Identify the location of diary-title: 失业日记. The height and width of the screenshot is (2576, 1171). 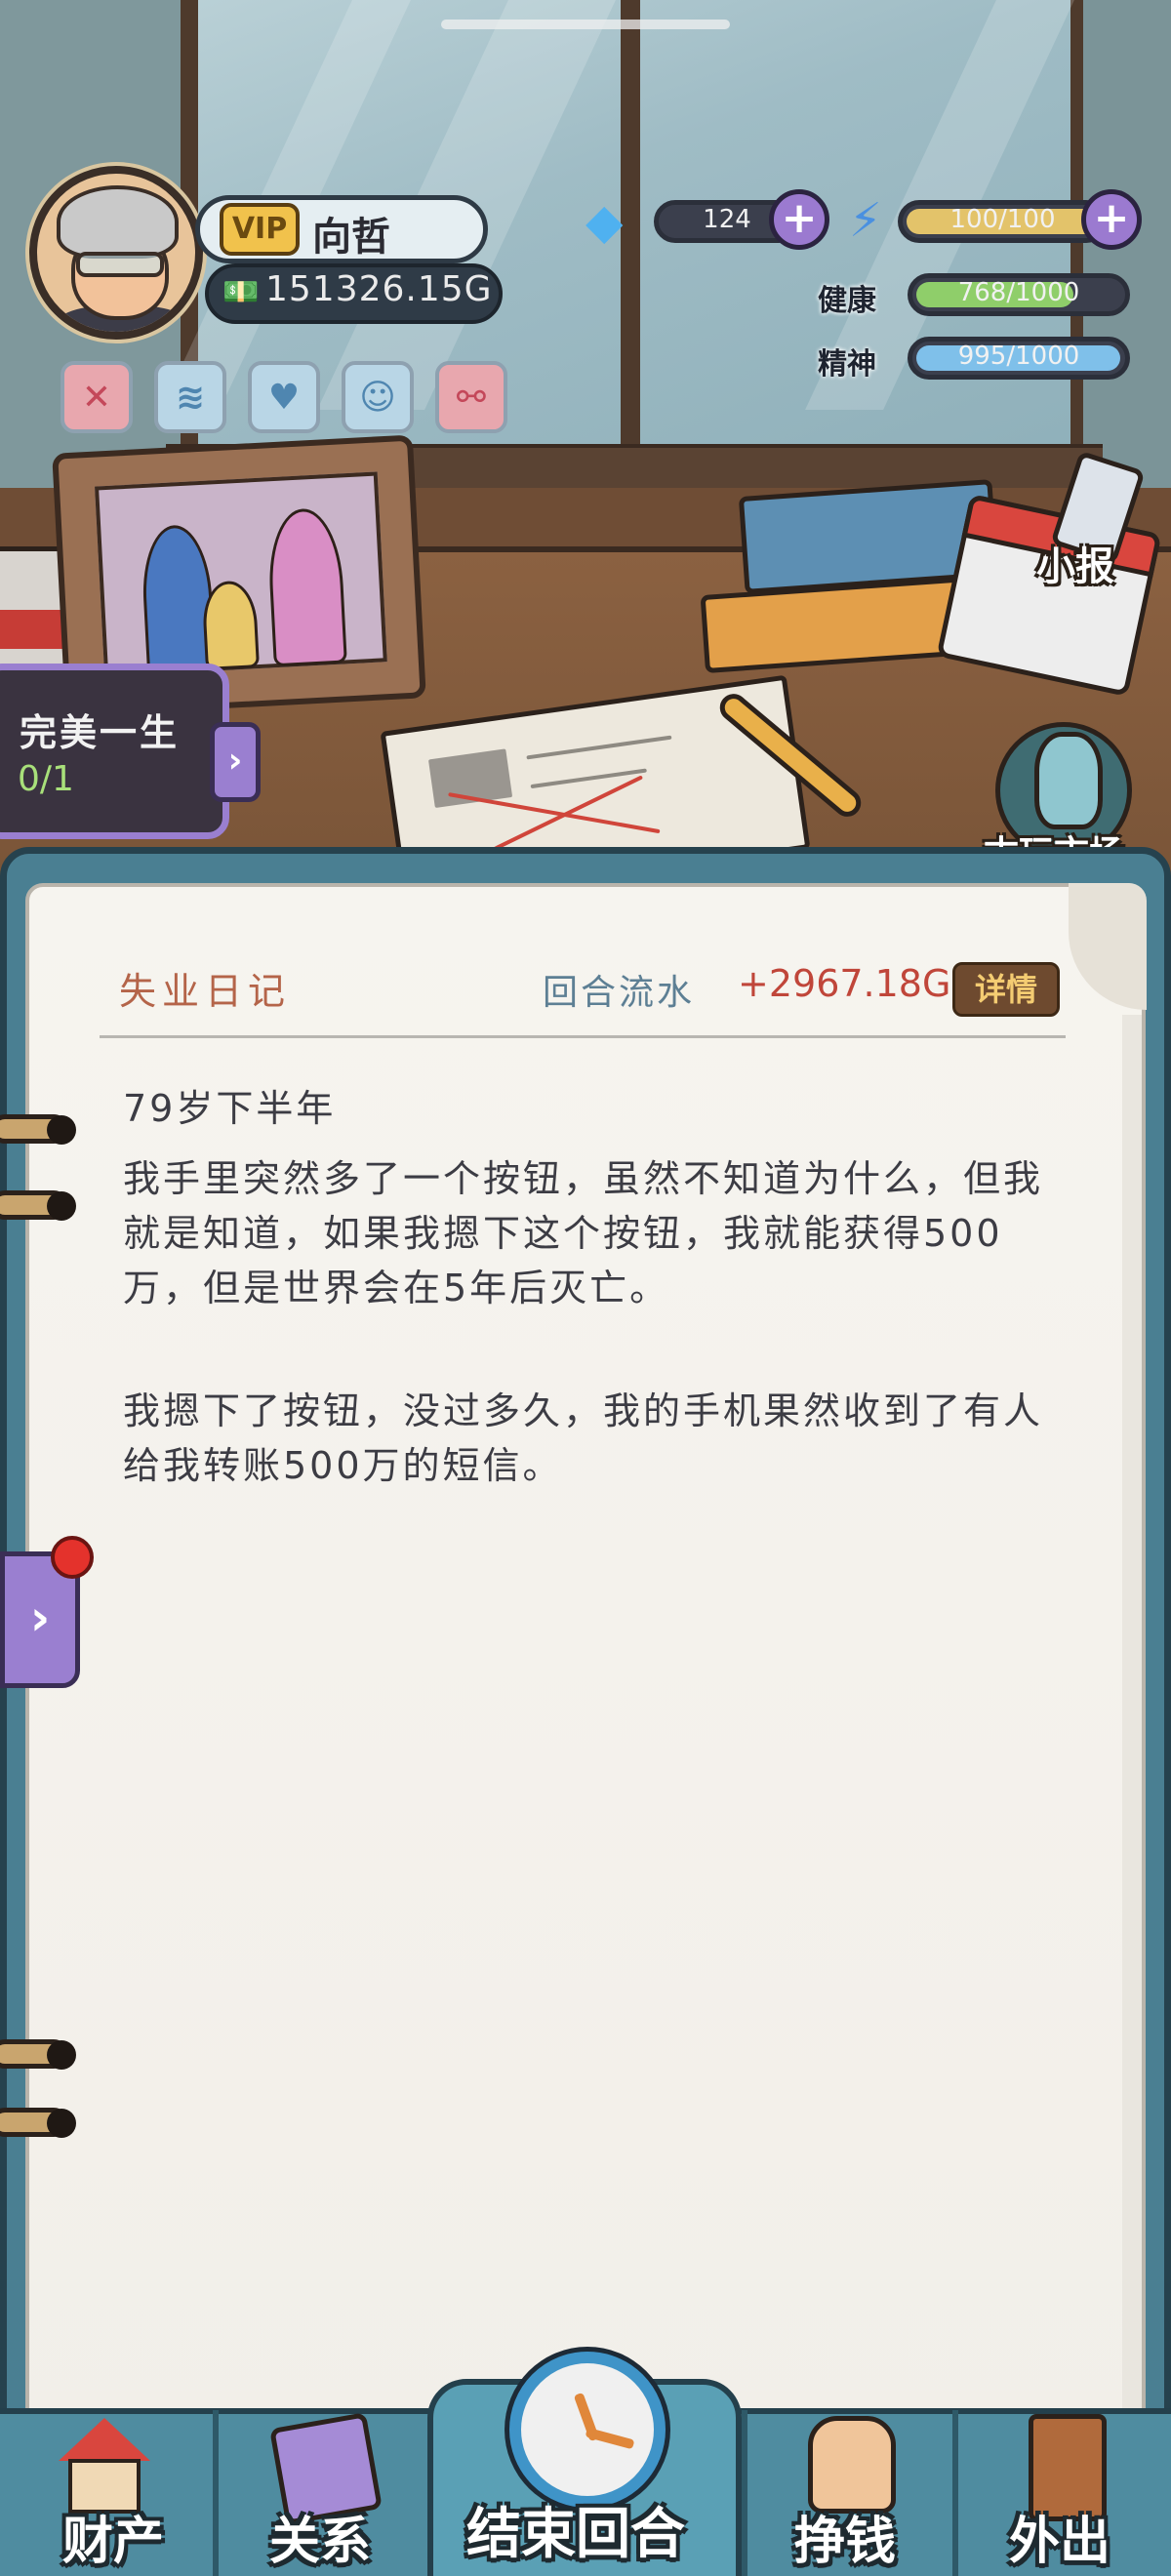
(205, 991).